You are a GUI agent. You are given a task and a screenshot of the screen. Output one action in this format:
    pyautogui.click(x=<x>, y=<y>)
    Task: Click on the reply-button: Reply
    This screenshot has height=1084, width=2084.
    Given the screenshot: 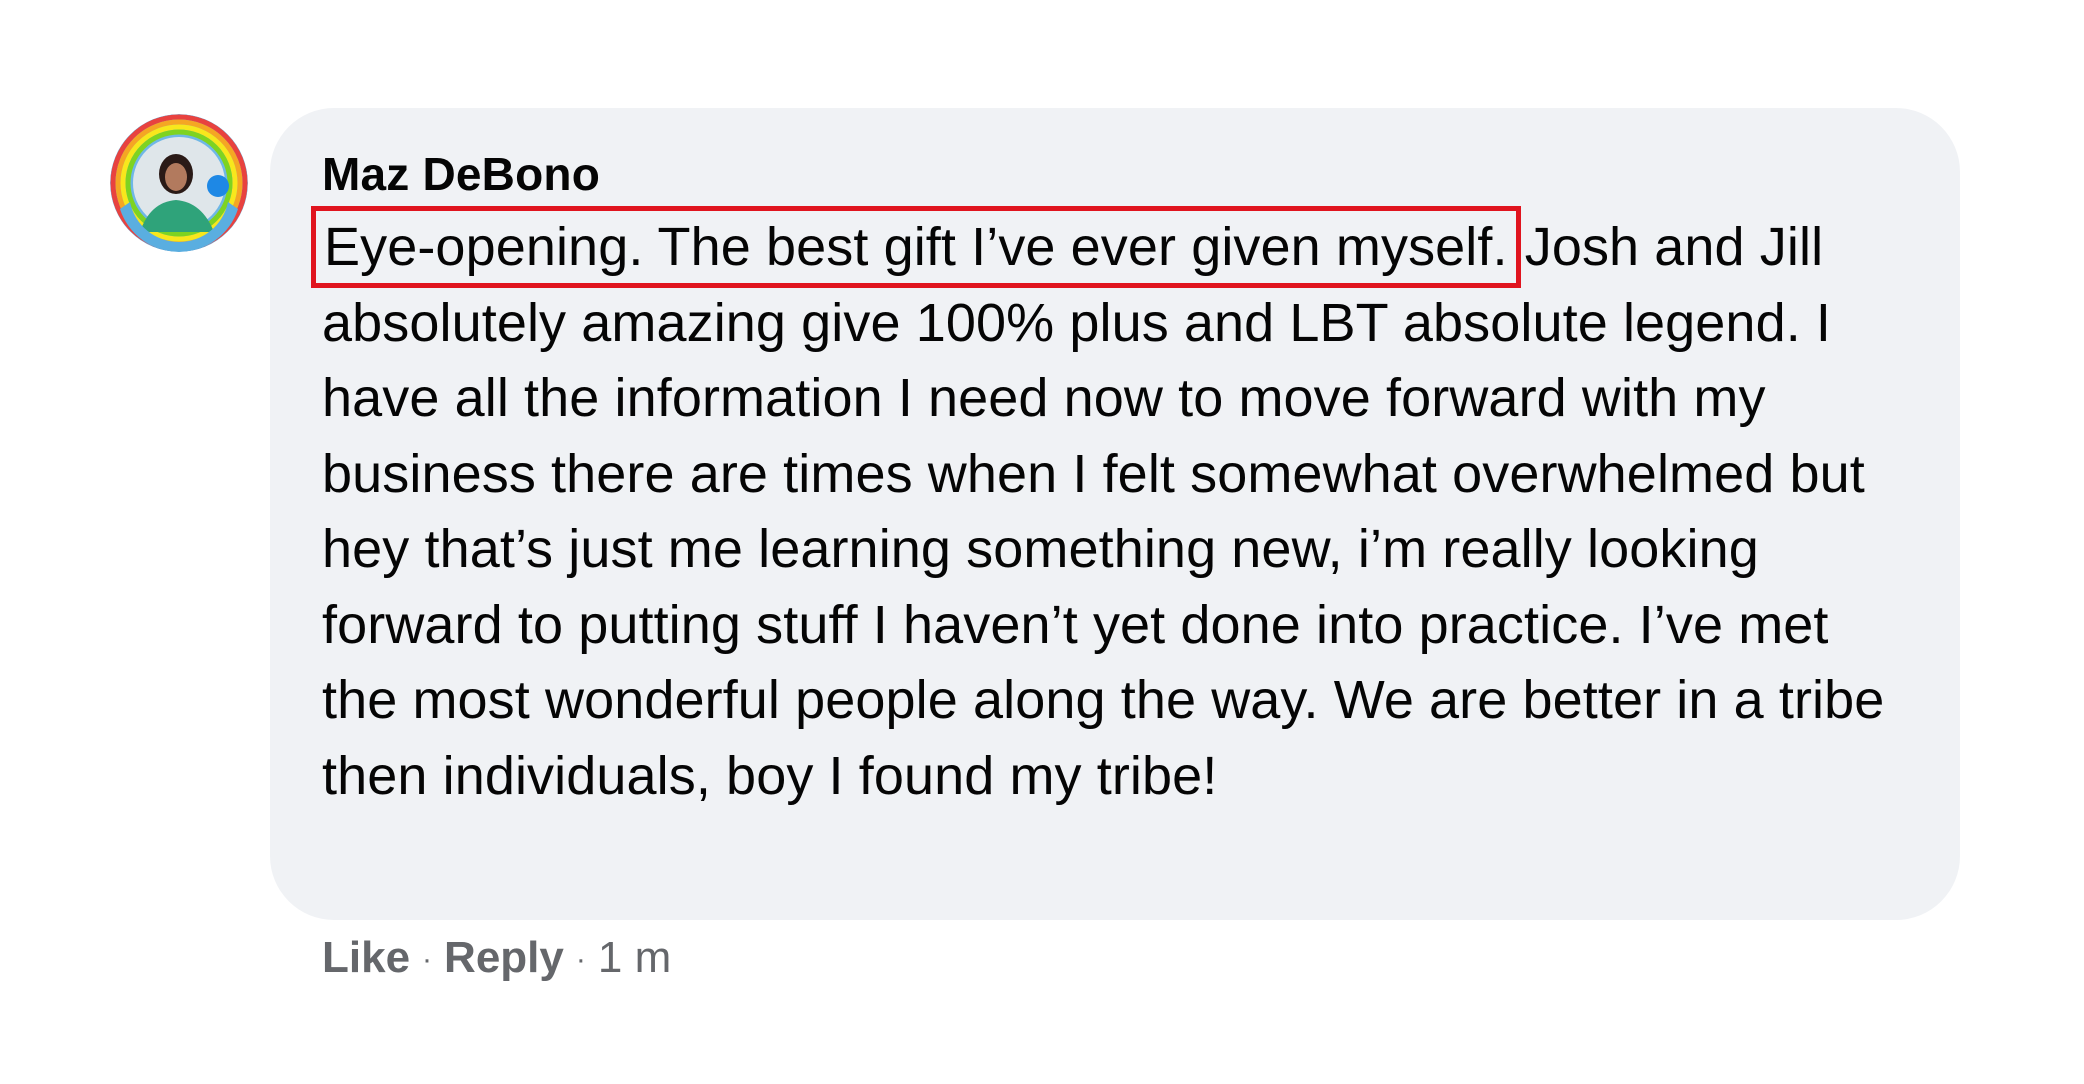 What is the action you would take?
    pyautogui.click(x=504, y=957)
    